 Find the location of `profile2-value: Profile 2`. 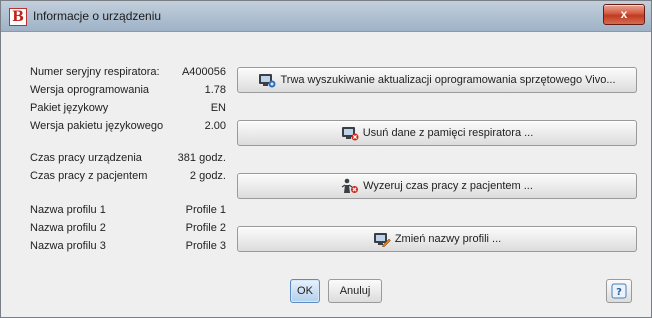

profile2-value: Profile 2 is located at coordinates (205, 228).